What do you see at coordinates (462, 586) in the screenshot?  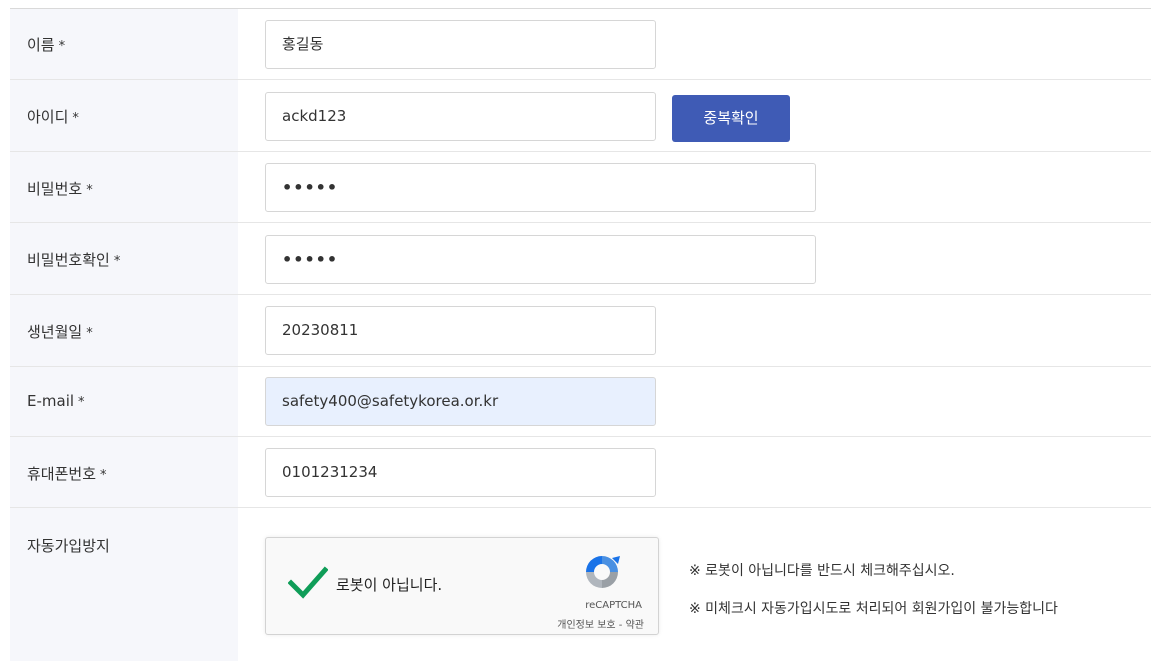 I see `recaptcha-widget: 로봇이 아닙니다. reCAPTCHA 개인정보 보호 - 약관` at bounding box center [462, 586].